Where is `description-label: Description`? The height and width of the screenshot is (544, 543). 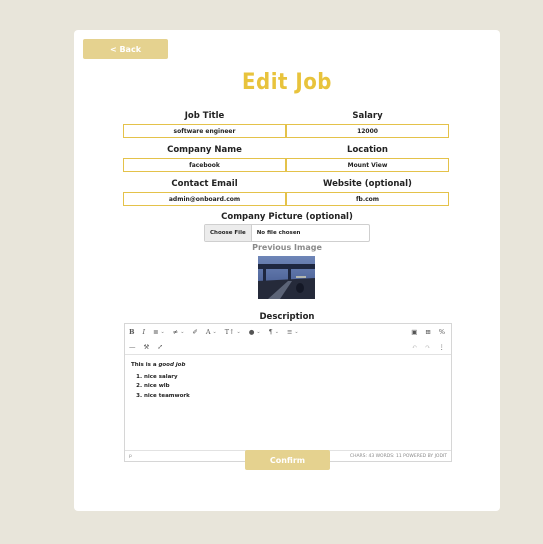
description-label: Description is located at coordinates (287, 317).